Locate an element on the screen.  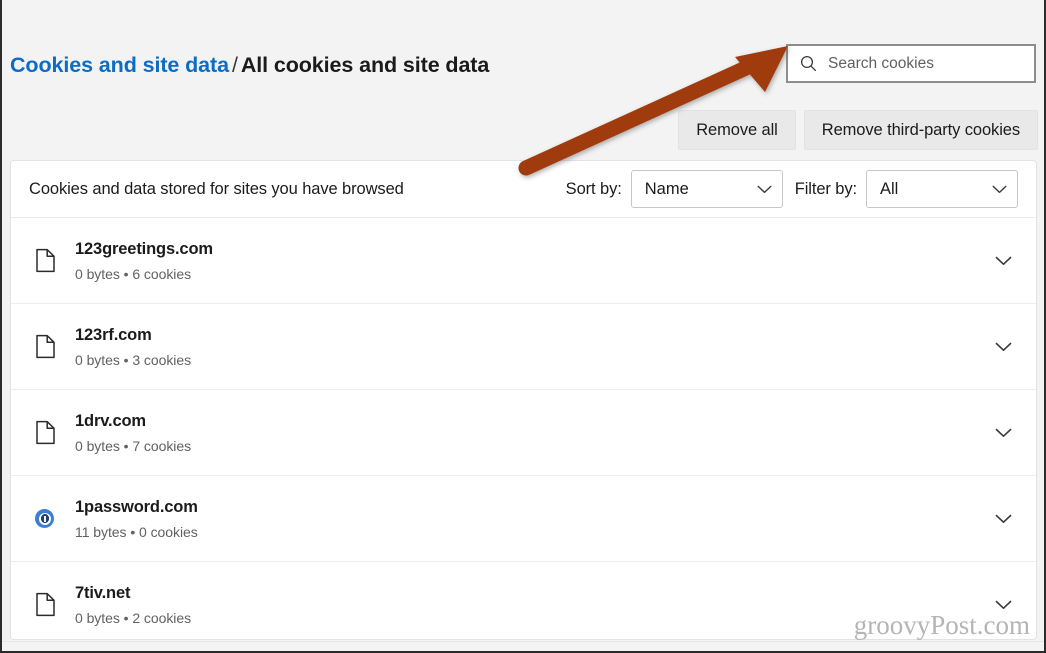
1password-favicon is located at coordinates (52, 518).